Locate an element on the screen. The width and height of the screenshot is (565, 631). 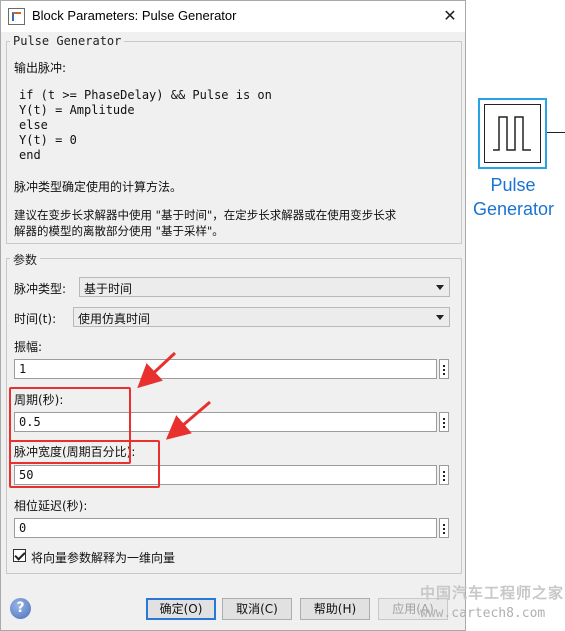
watermark-title: 中国汽车工程师之家 is located at coordinates (492, 593).